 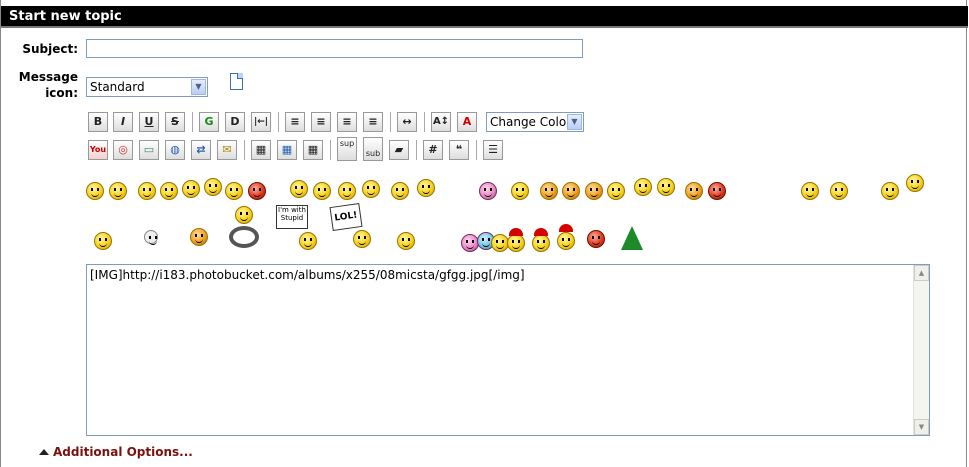 I want to click on megaphone-smiley-icon, so click(x=257, y=191).